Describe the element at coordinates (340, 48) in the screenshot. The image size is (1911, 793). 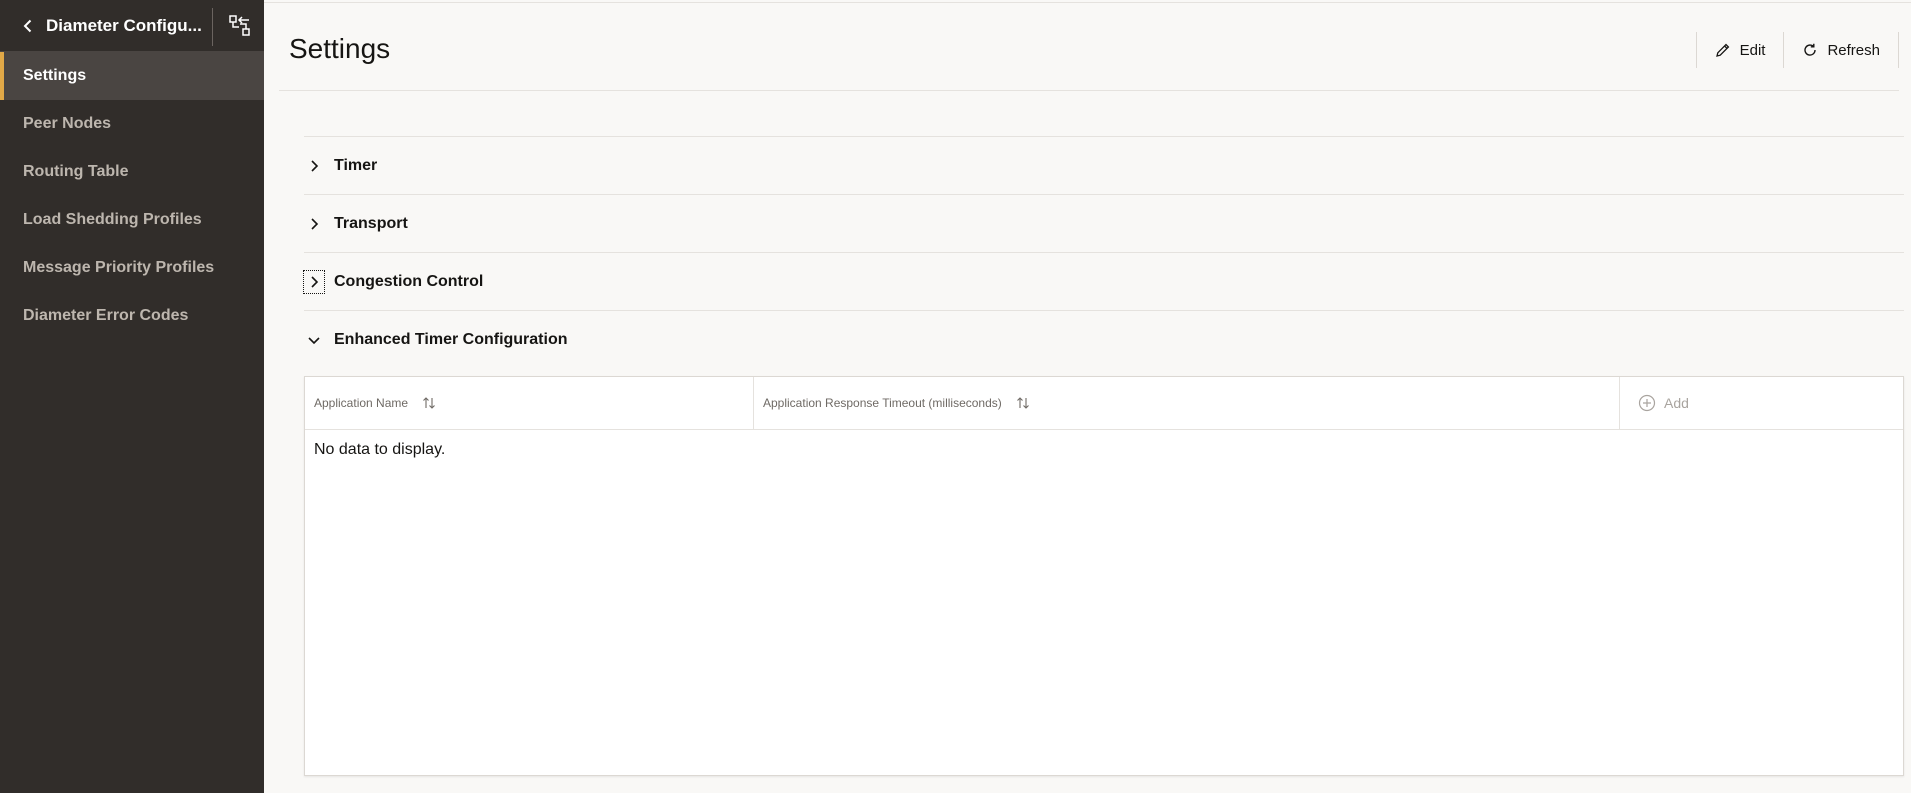
I see `page-title: Settings` at that location.